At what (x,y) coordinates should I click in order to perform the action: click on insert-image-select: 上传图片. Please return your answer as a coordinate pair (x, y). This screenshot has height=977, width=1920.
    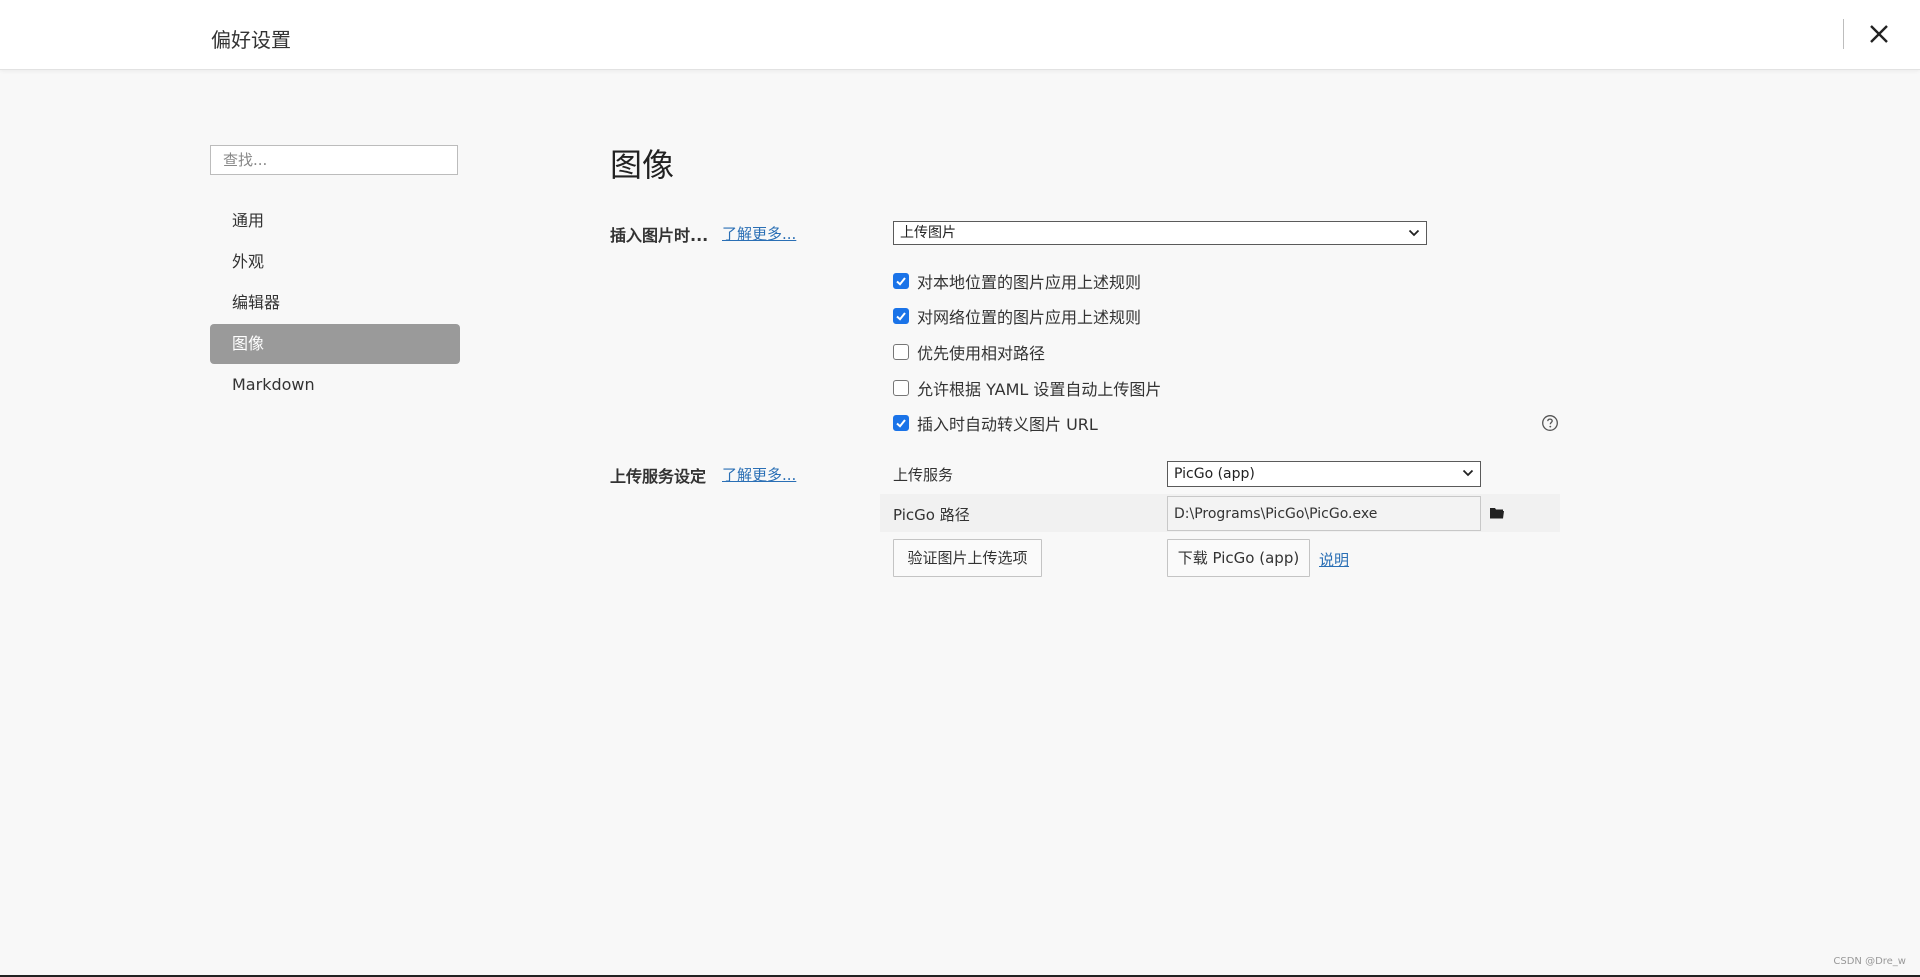
    Looking at the image, I should click on (1160, 233).